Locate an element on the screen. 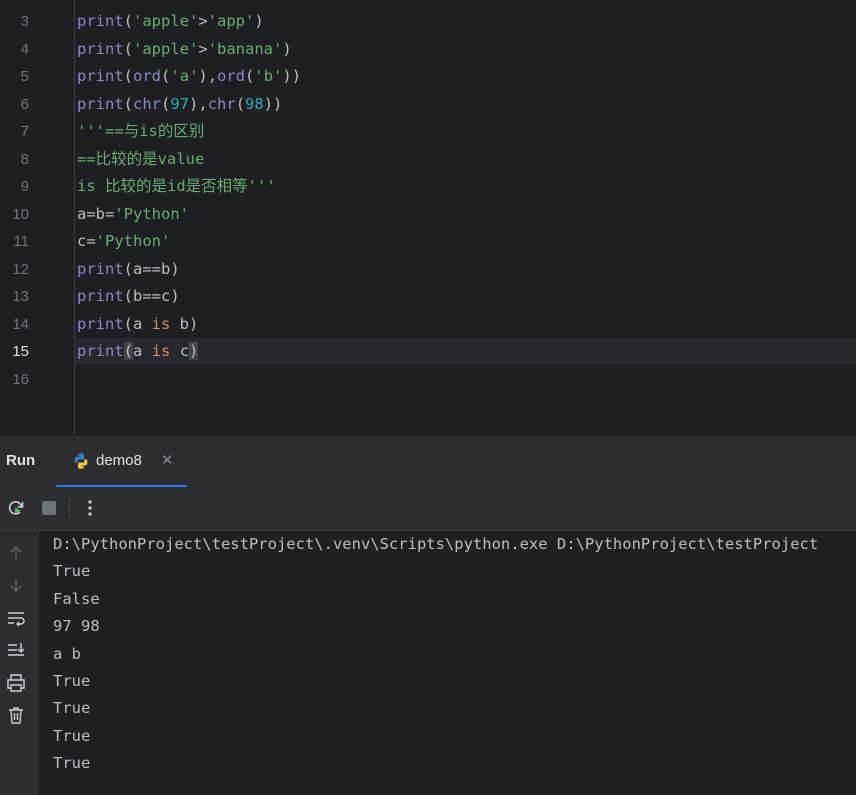 The height and width of the screenshot is (795, 856). code-token: '''==与is的区别 is located at coordinates (141, 131).